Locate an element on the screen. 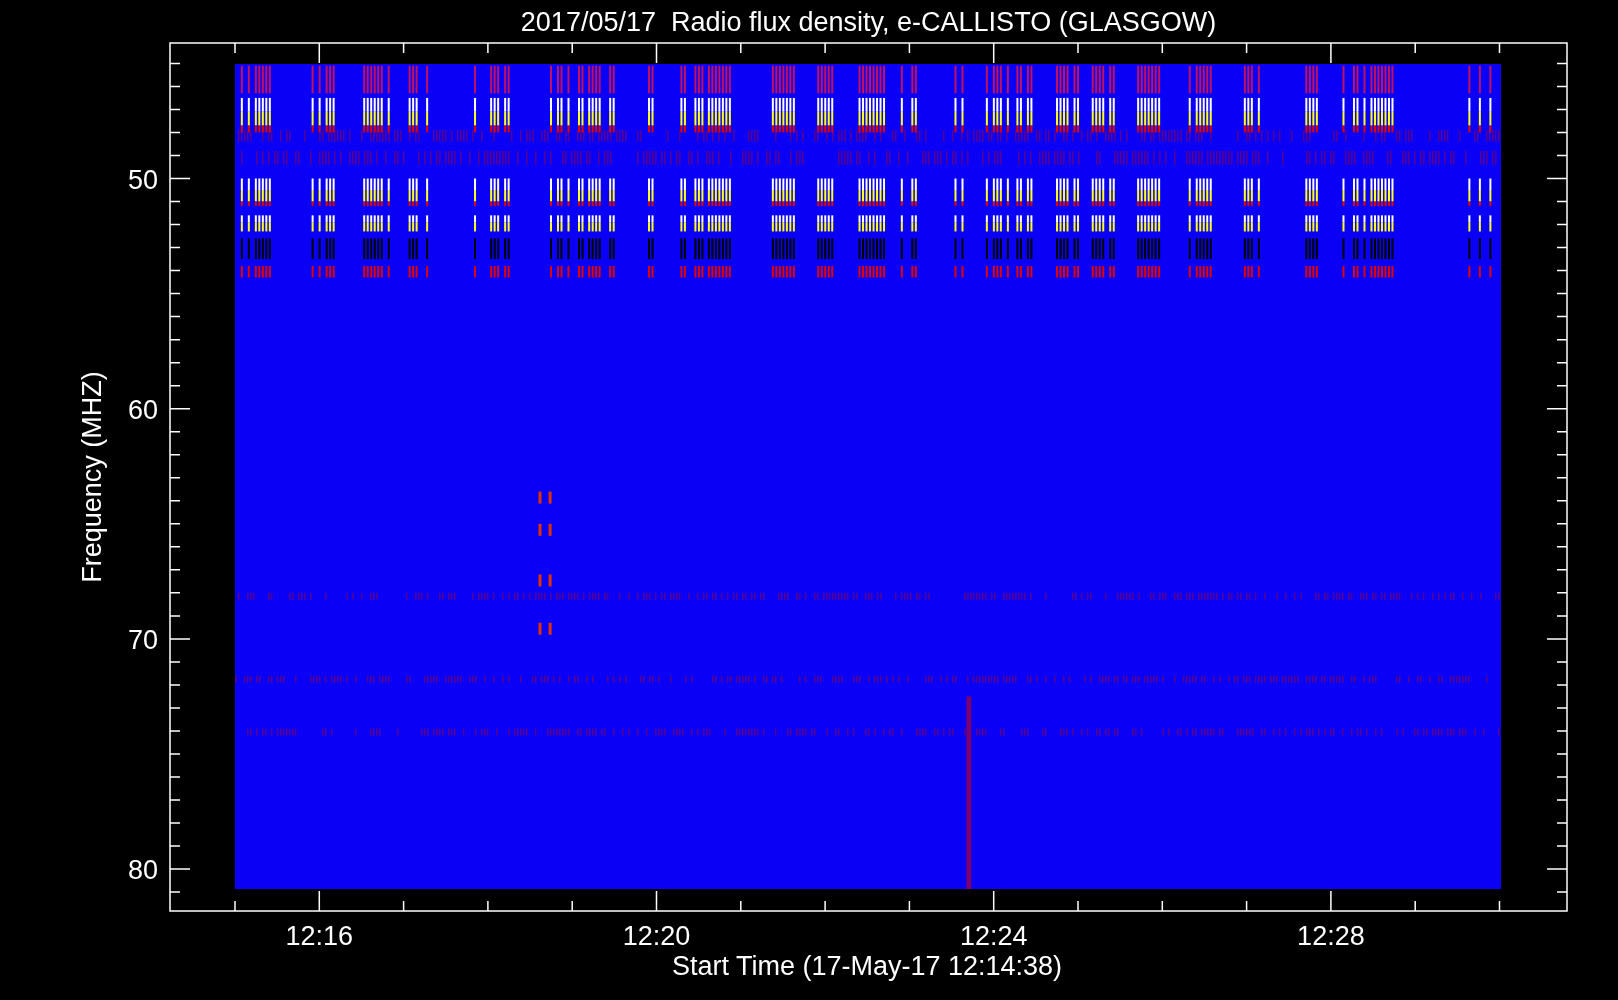 Image resolution: width=1618 pixels, height=1000 pixels. y-axis-label: Frequency (MHZ) is located at coordinates (92, 477).